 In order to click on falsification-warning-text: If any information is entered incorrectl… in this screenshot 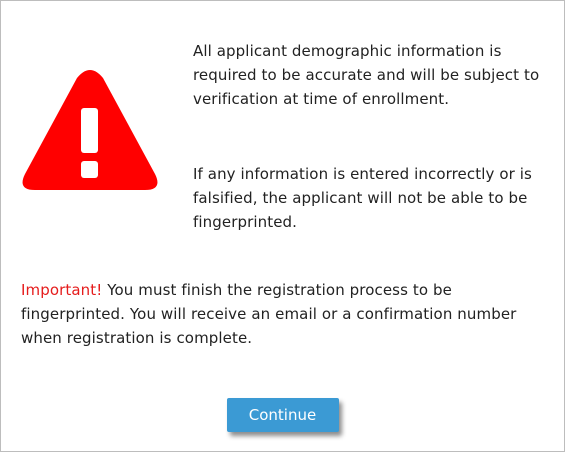, I will do `click(362, 198)`.